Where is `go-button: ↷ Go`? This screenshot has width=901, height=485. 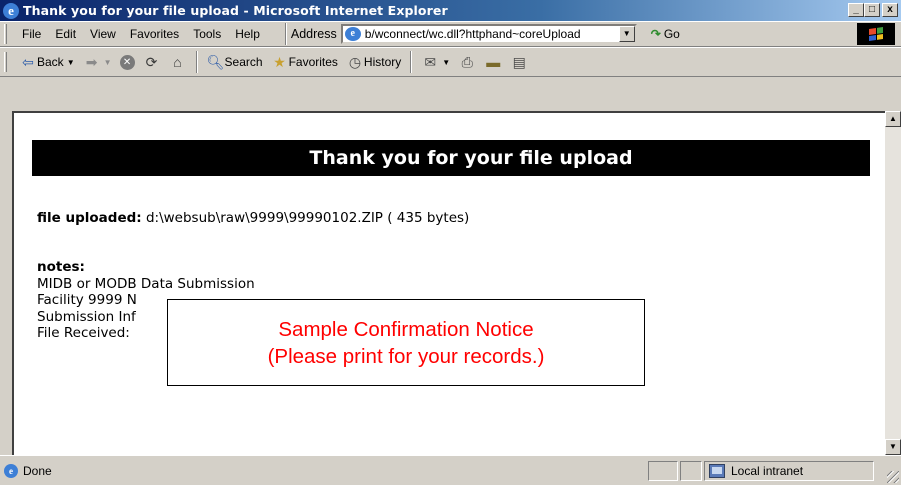 go-button: ↷ Go is located at coordinates (665, 34).